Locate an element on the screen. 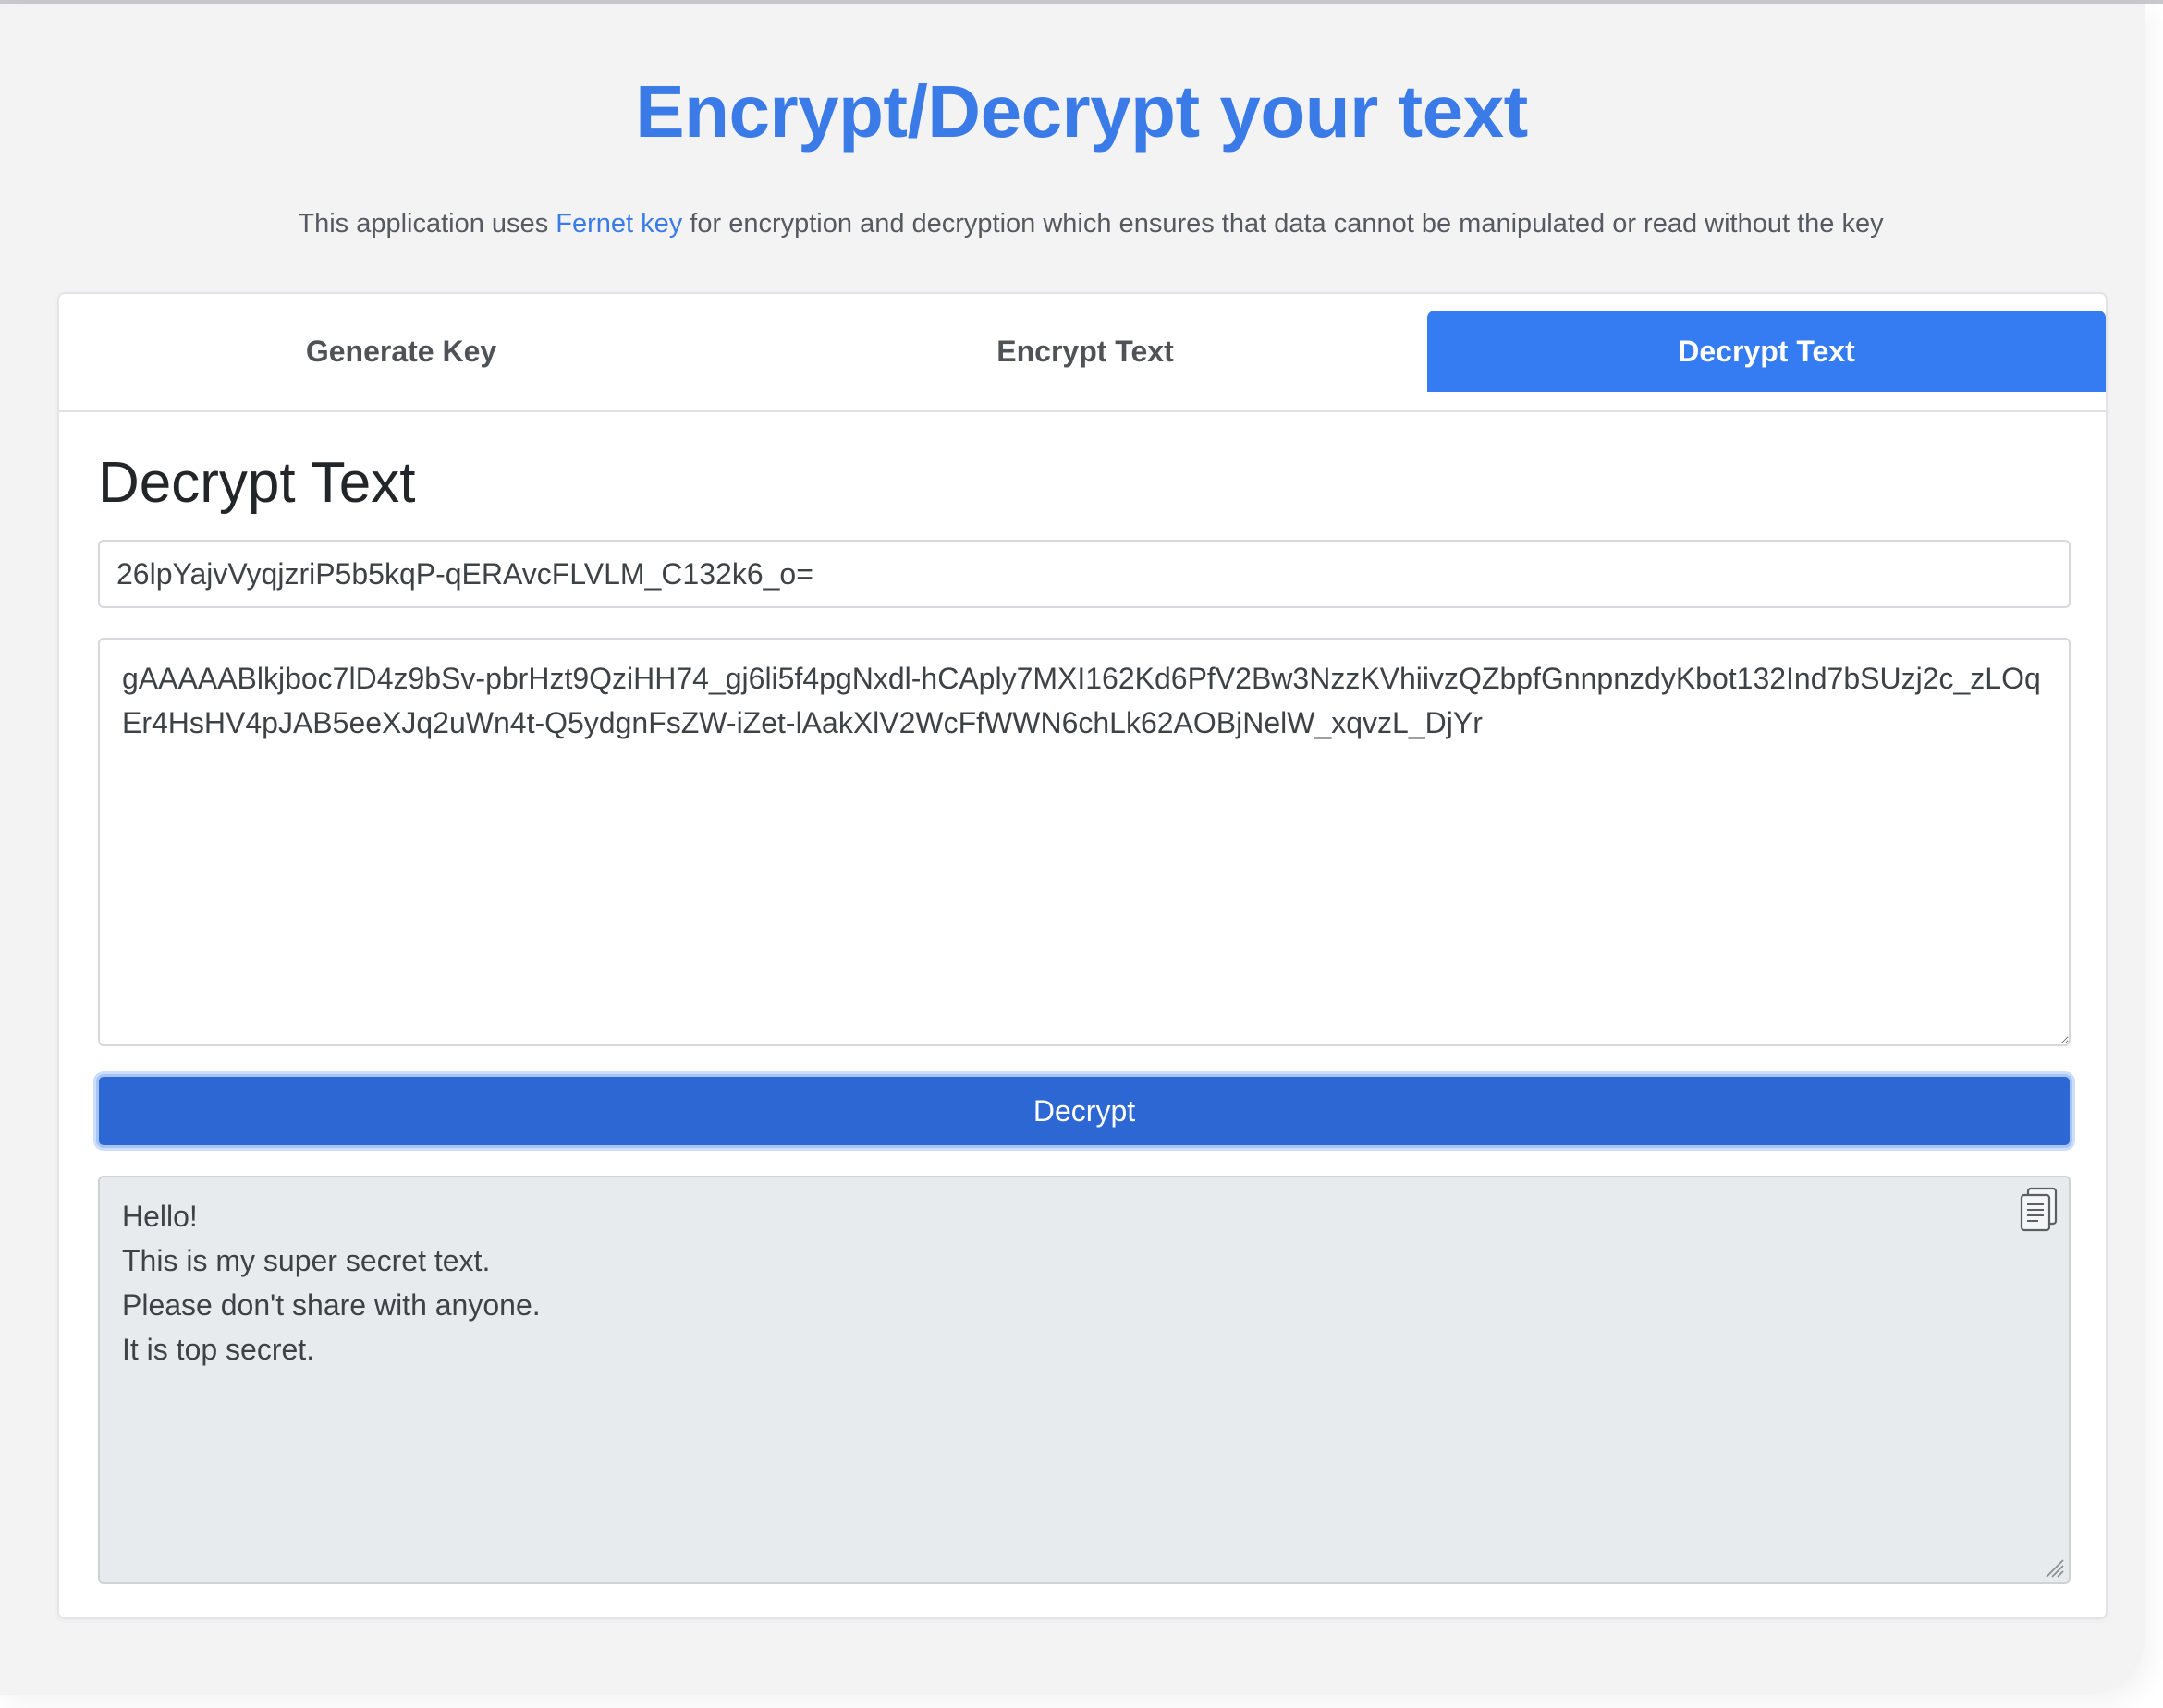 The height and width of the screenshot is (1708, 2163). page-title: Encrypt/Decrypt your text is located at coordinates (1081, 111).